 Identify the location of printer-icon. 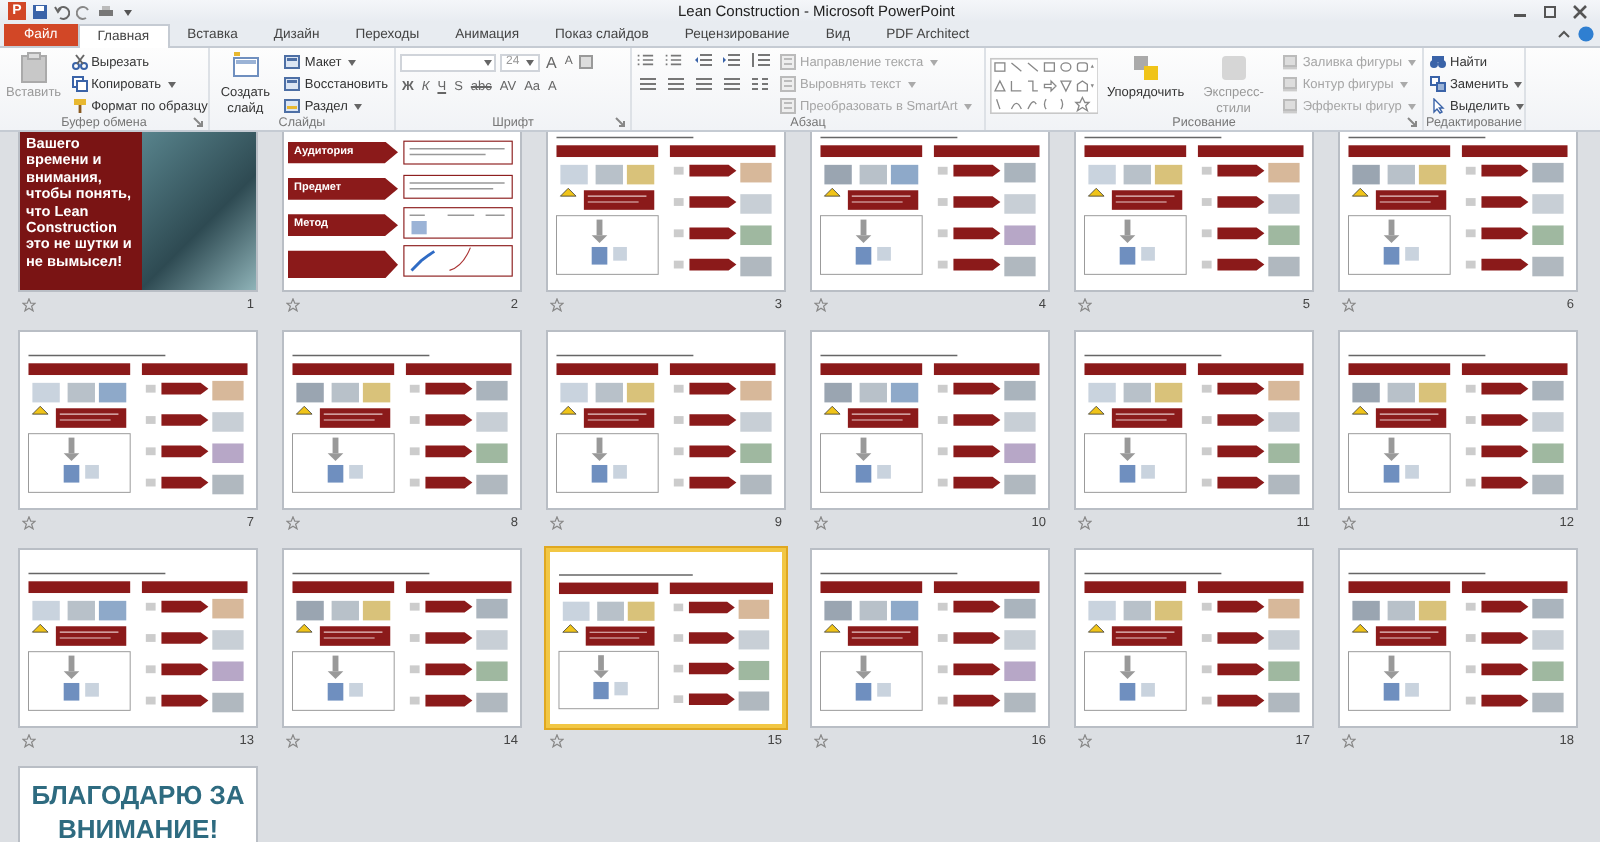
(106, 11).